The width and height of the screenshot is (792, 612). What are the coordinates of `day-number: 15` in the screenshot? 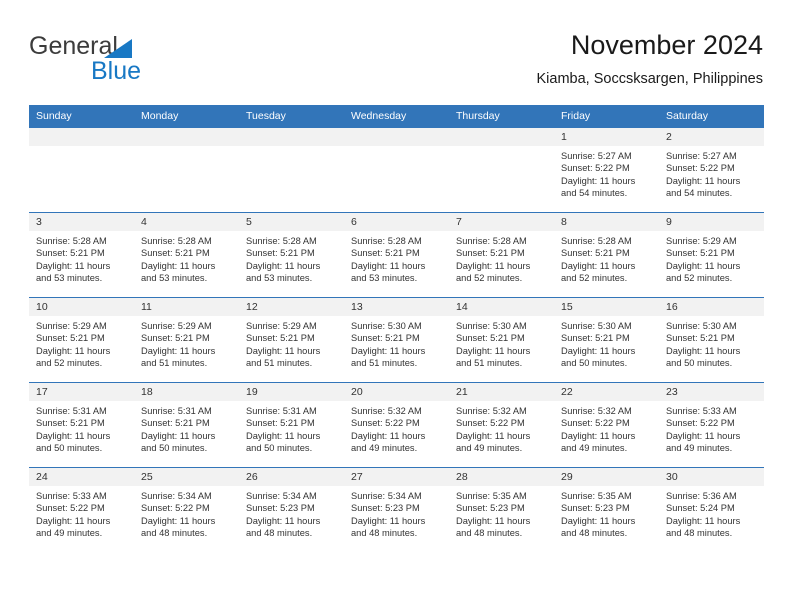 It's located at (606, 307).